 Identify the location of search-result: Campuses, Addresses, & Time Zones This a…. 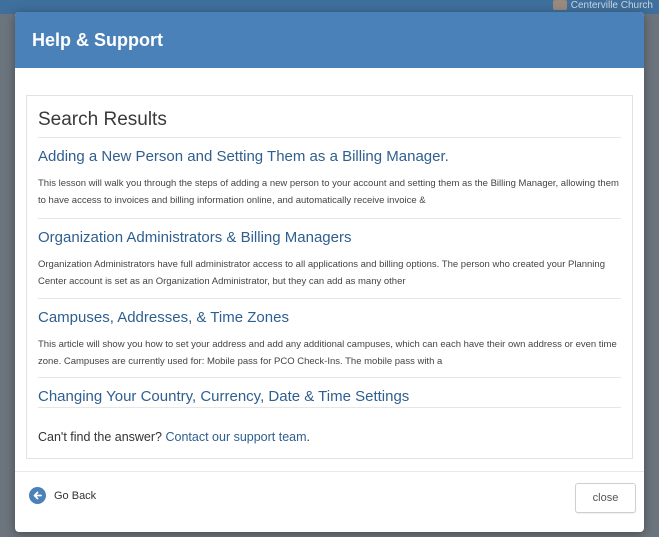
(329, 343).